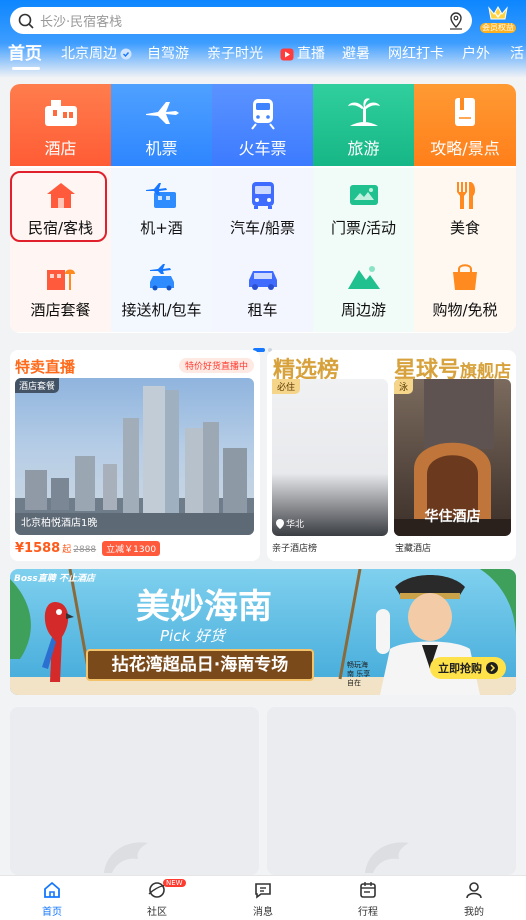 Image resolution: width=526 pixels, height=920 pixels. I want to click on buy-now-button: 立即抢购, so click(468, 668).